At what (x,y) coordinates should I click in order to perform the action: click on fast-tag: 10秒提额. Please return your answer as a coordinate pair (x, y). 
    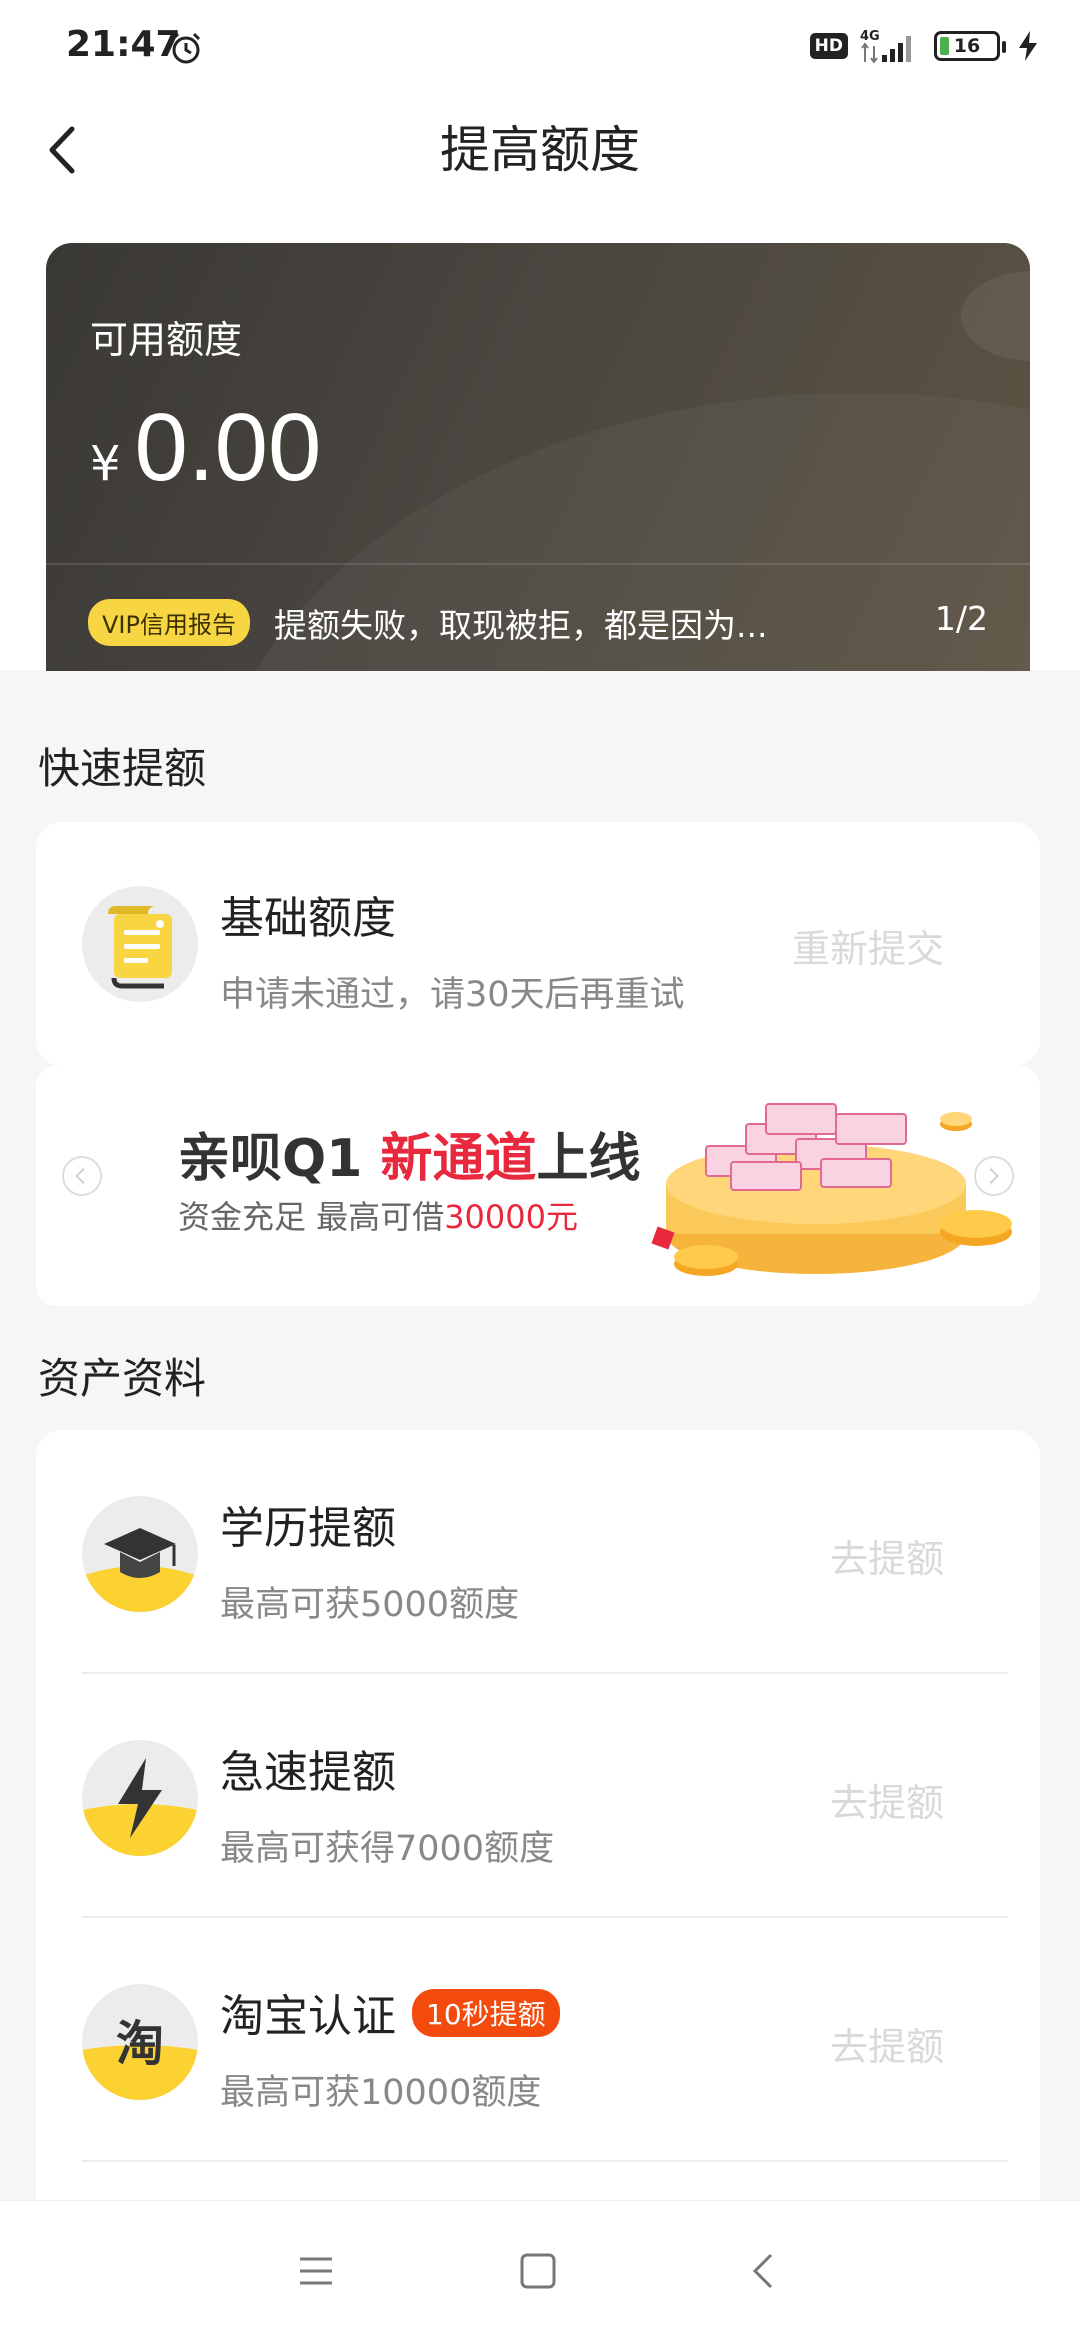
    Looking at the image, I should click on (486, 2013).